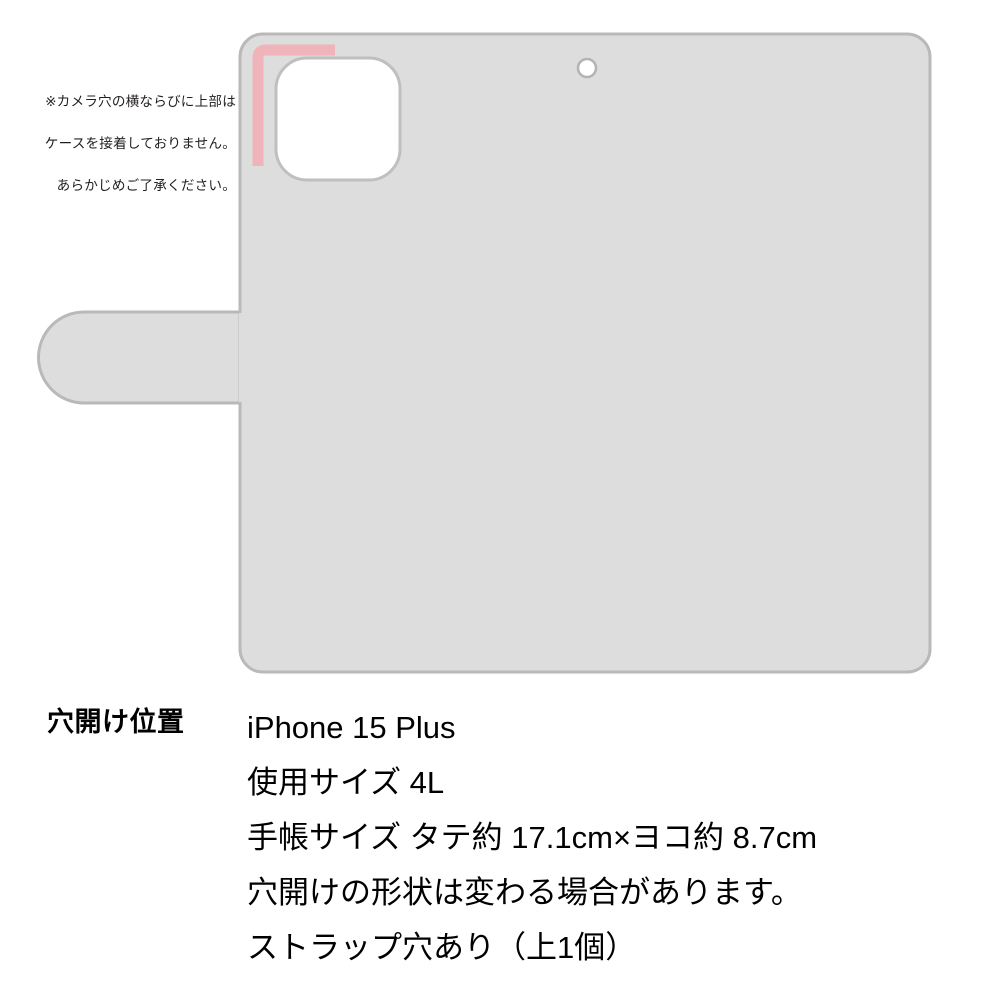  Describe the element at coordinates (241, 357) in the screenshot. I see `strap-tab-seam` at that location.